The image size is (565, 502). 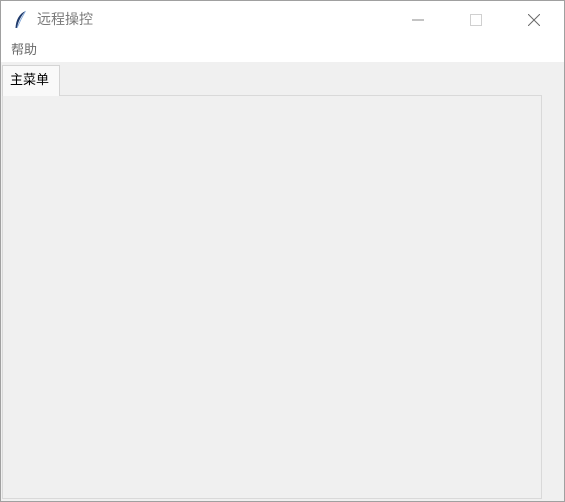 I want to click on menu-bar: 帮助, so click(x=282, y=50).